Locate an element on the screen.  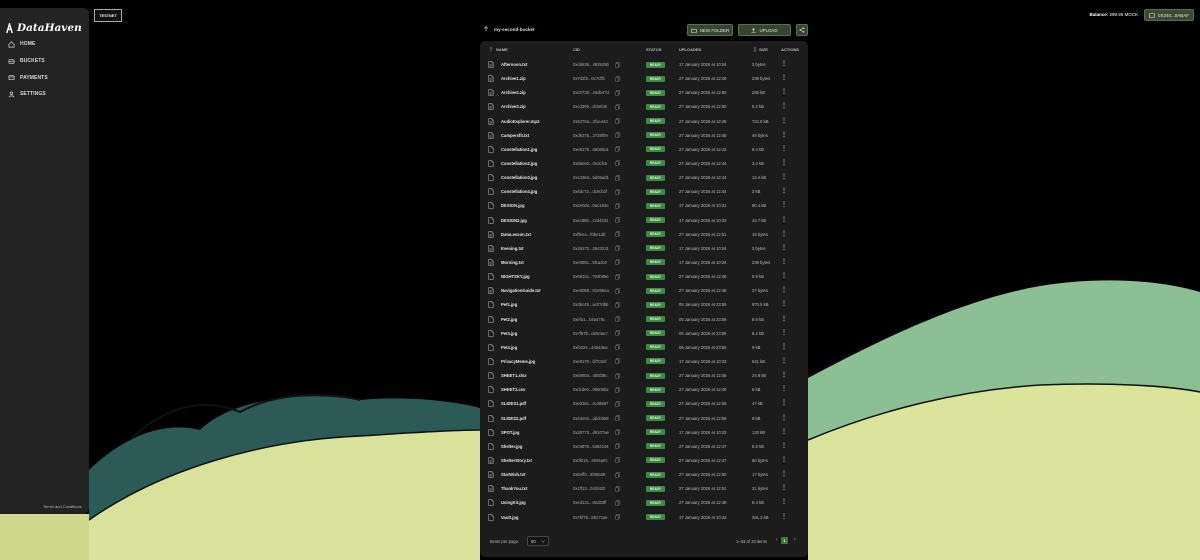
file-name: Evening.txt is located at coordinates (512, 248).